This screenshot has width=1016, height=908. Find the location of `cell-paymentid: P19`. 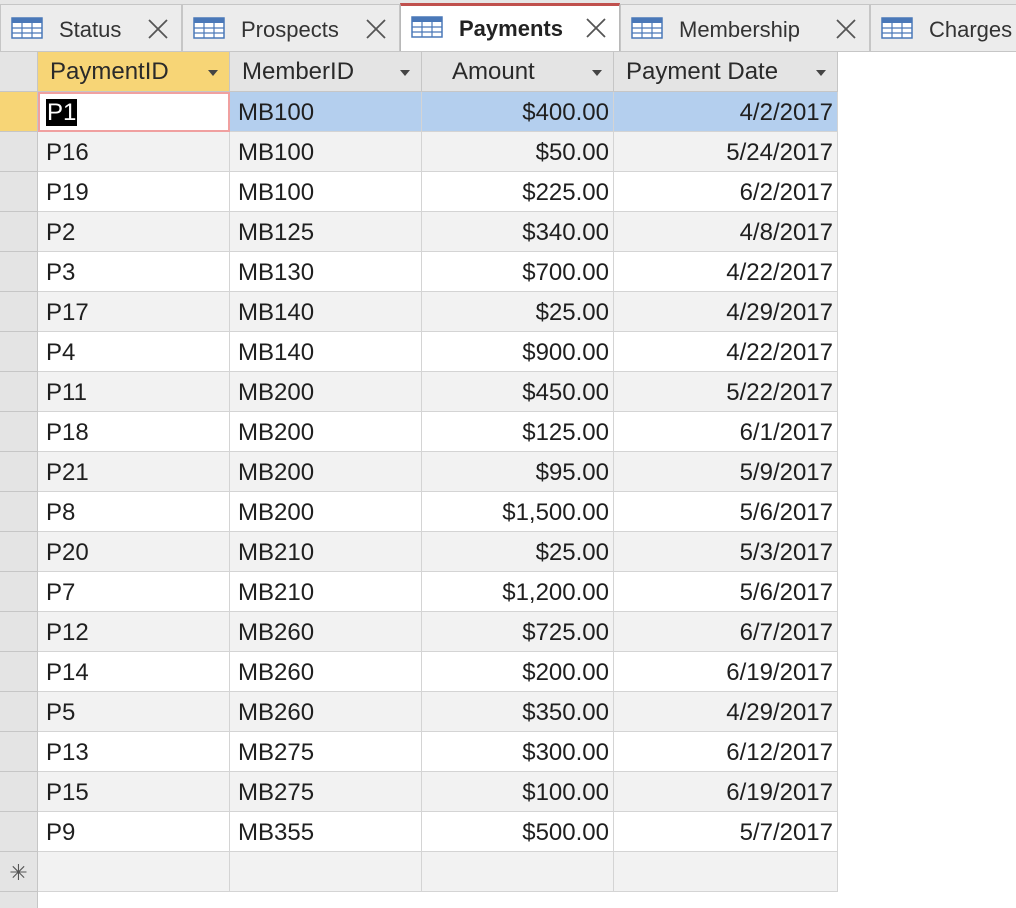

cell-paymentid: P19 is located at coordinates (134, 192).